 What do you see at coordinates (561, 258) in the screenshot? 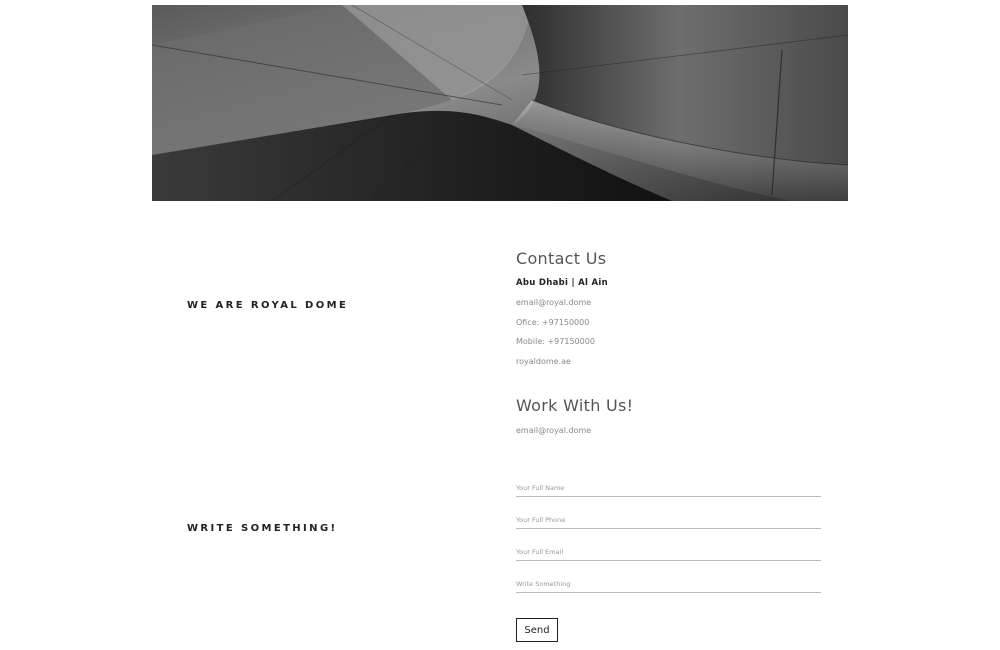
I see `contact-title: Contact Us` at bounding box center [561, 258].